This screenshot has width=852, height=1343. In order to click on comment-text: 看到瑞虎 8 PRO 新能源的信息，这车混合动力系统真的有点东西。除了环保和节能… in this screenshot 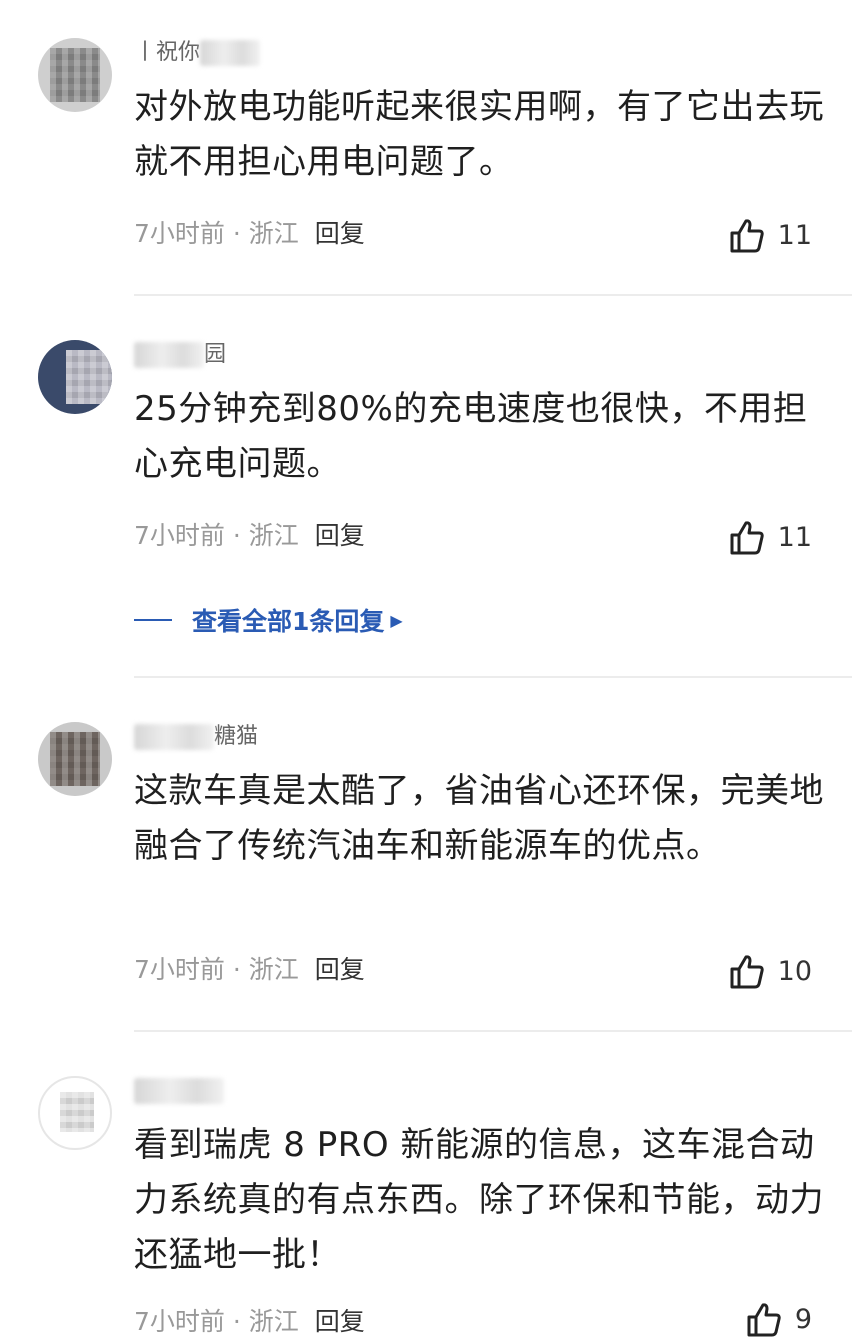, I will do `click(479, 1200)`.